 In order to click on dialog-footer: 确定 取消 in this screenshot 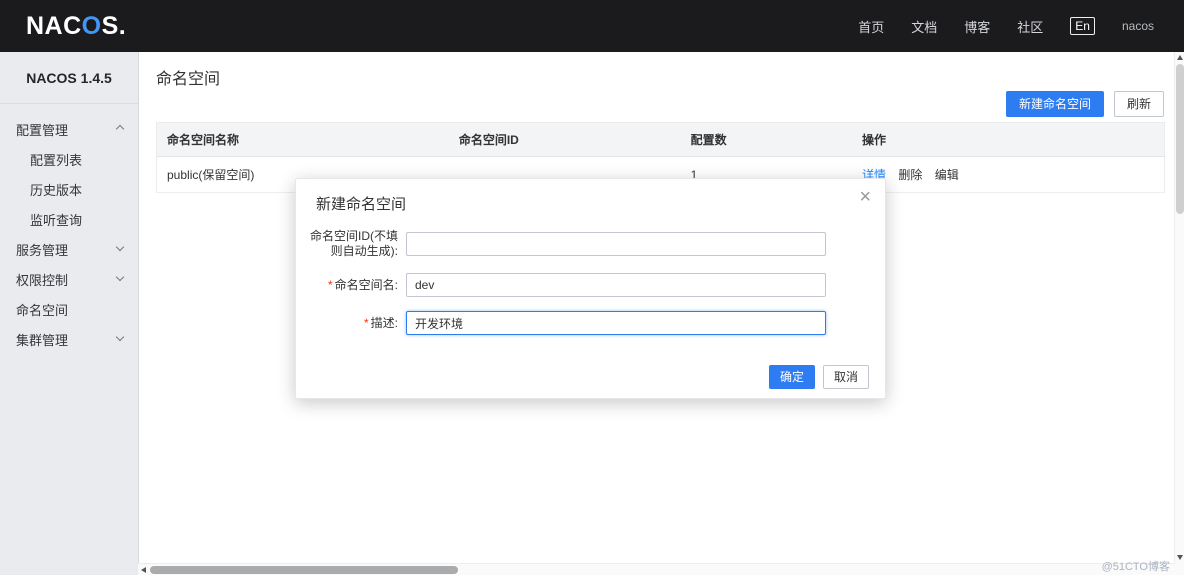, I will do `click(818, 377)`.